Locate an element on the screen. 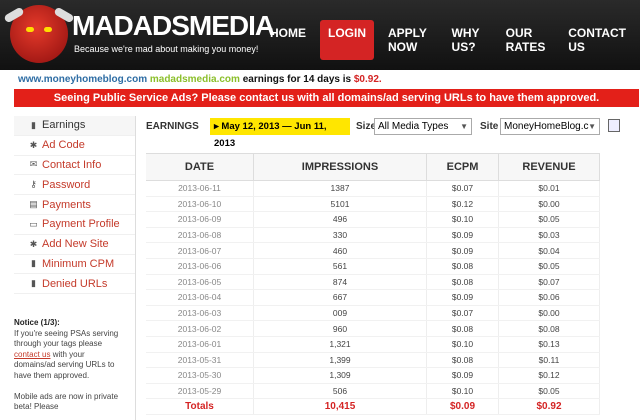 The width and height of the screenshot is (640, 420). notice-title: Notice (1/3): is located at coordinates (37, 322).